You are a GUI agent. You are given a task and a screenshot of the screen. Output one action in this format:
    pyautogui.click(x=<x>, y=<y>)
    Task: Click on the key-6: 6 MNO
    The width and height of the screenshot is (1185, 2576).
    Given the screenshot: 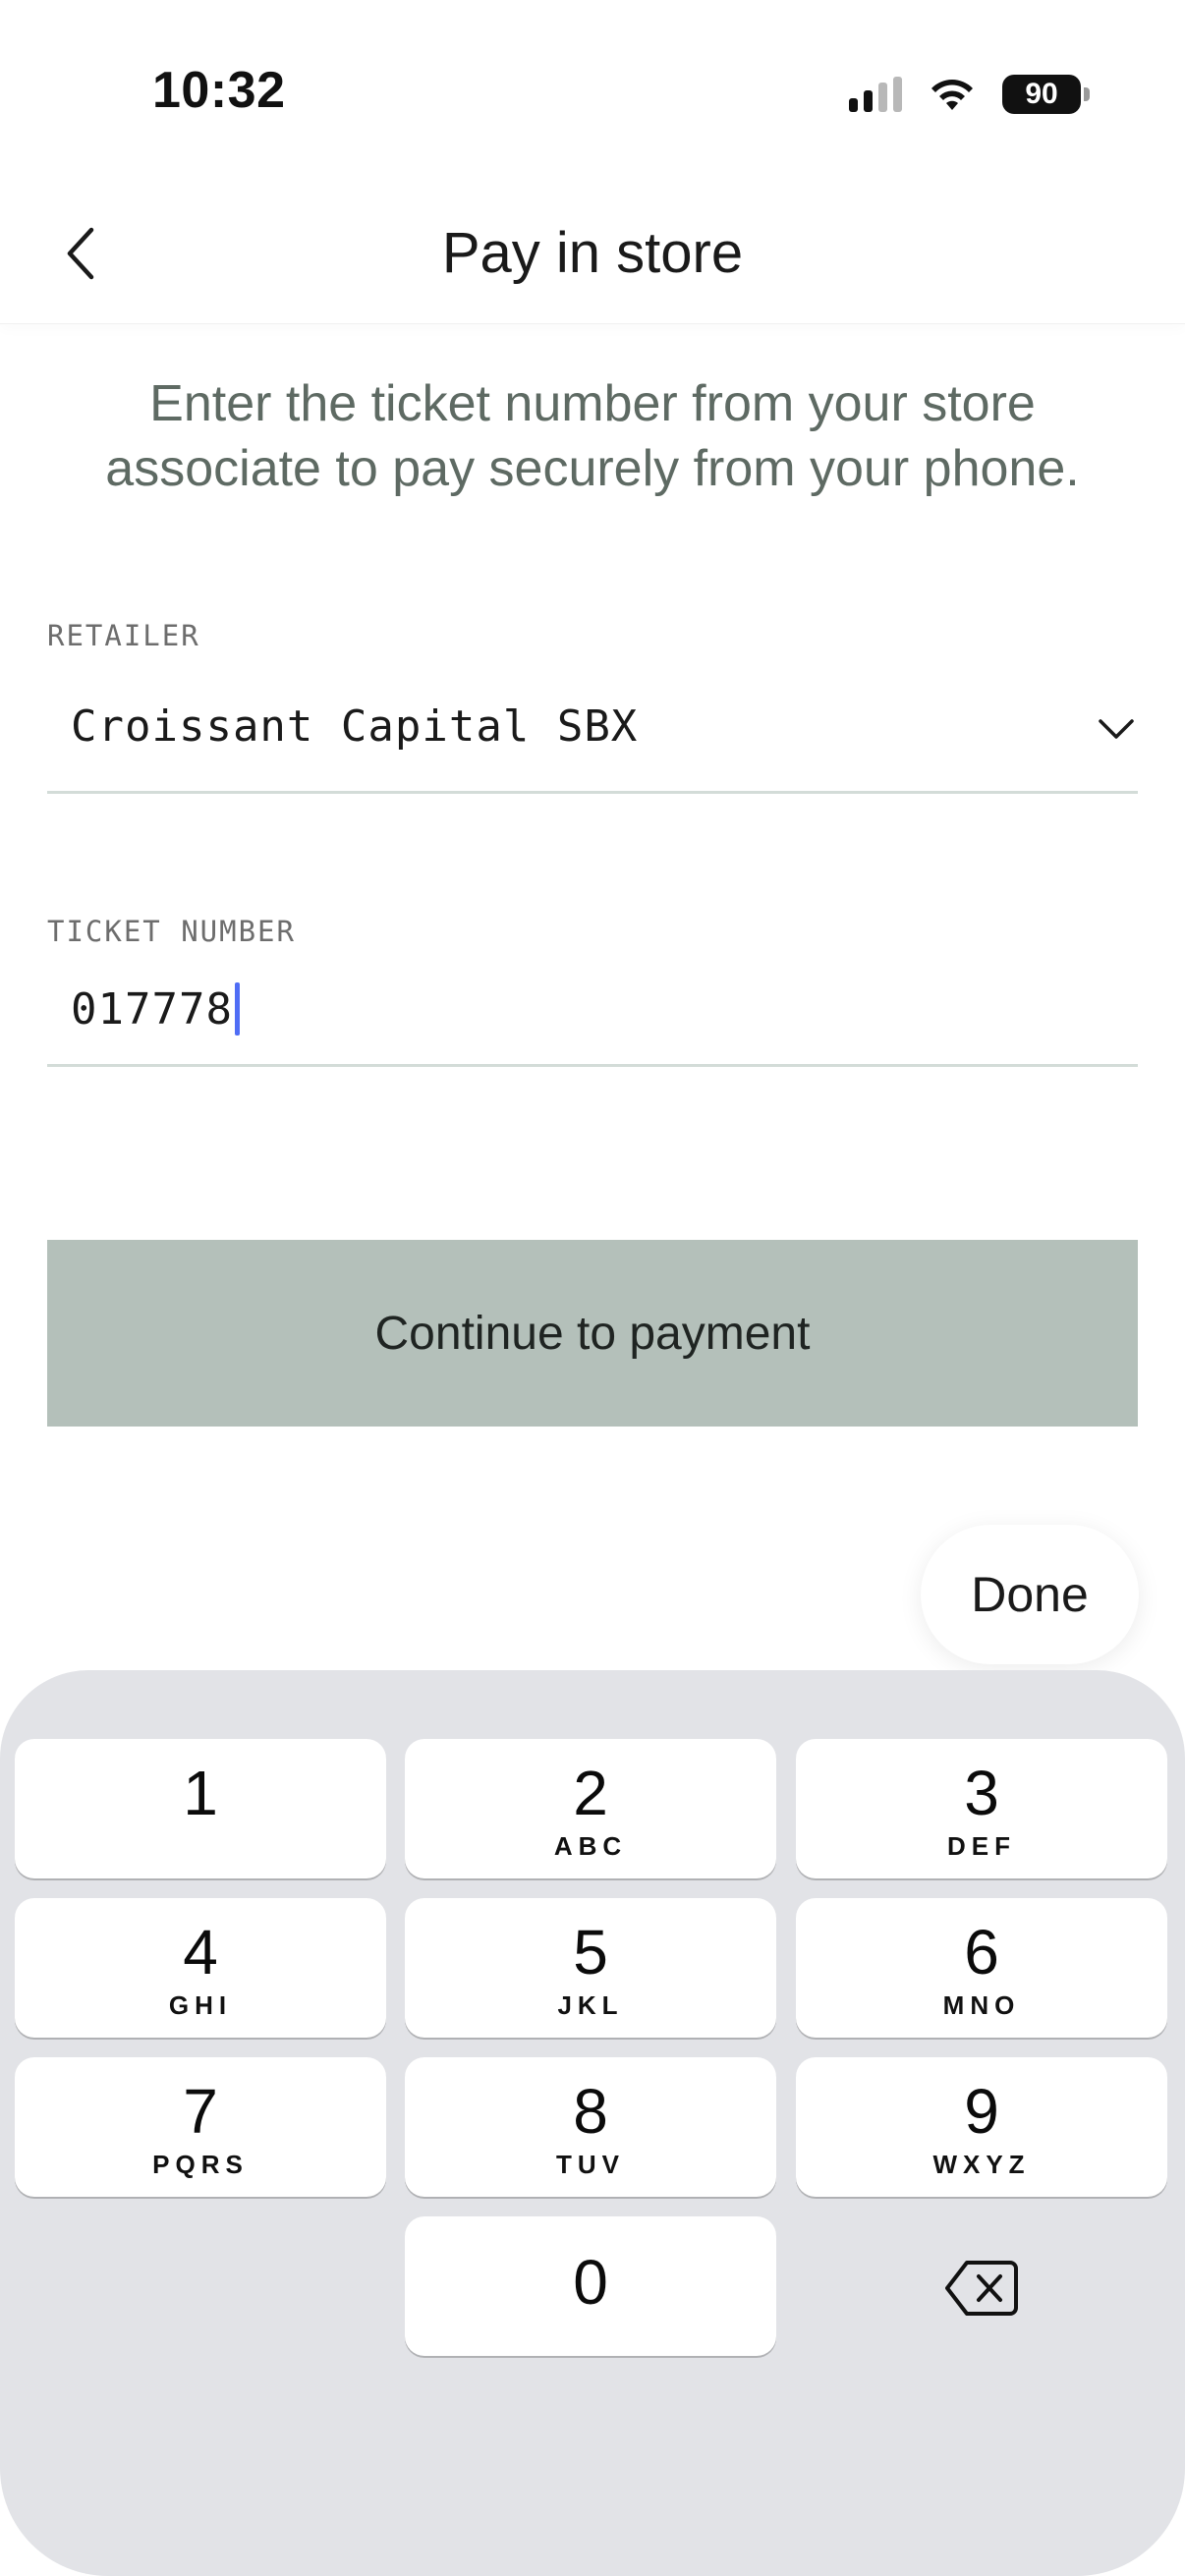 What is the action you would take?
    pyautogui.click(x=982, y=1968)
    